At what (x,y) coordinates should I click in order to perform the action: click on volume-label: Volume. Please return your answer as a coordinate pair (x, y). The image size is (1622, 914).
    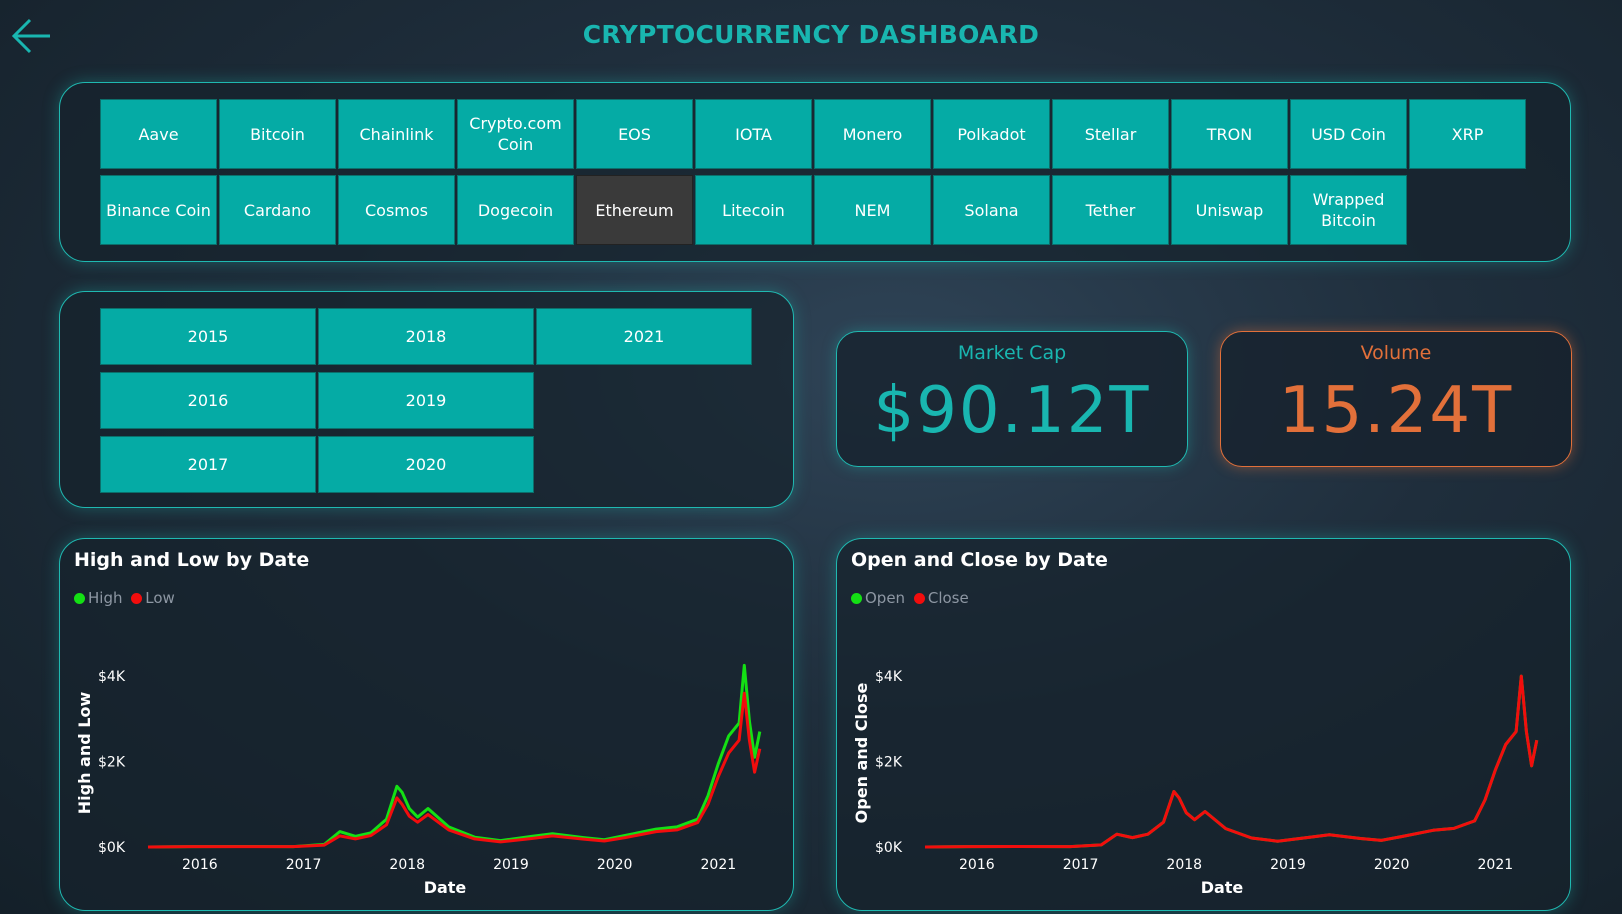
    Looking at the image, I should click on (1396, 353).